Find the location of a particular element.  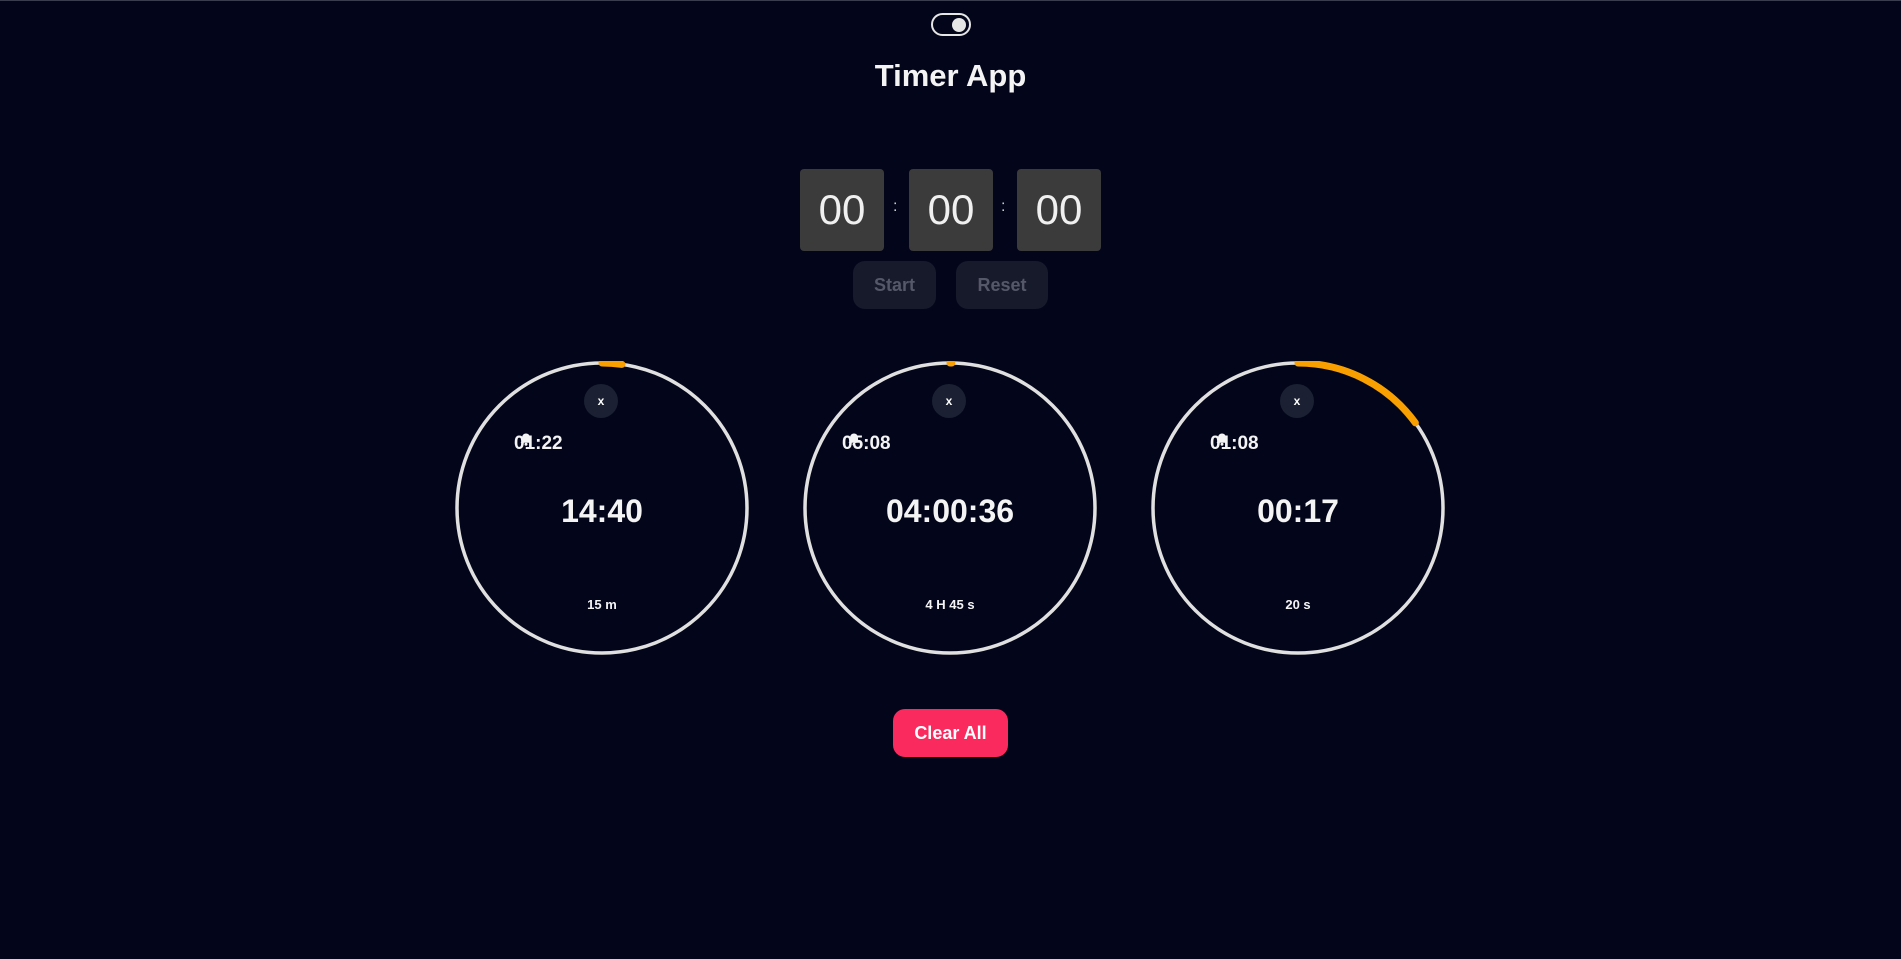

remaining-time: 00:17 is located at coordinates (1298, 511).